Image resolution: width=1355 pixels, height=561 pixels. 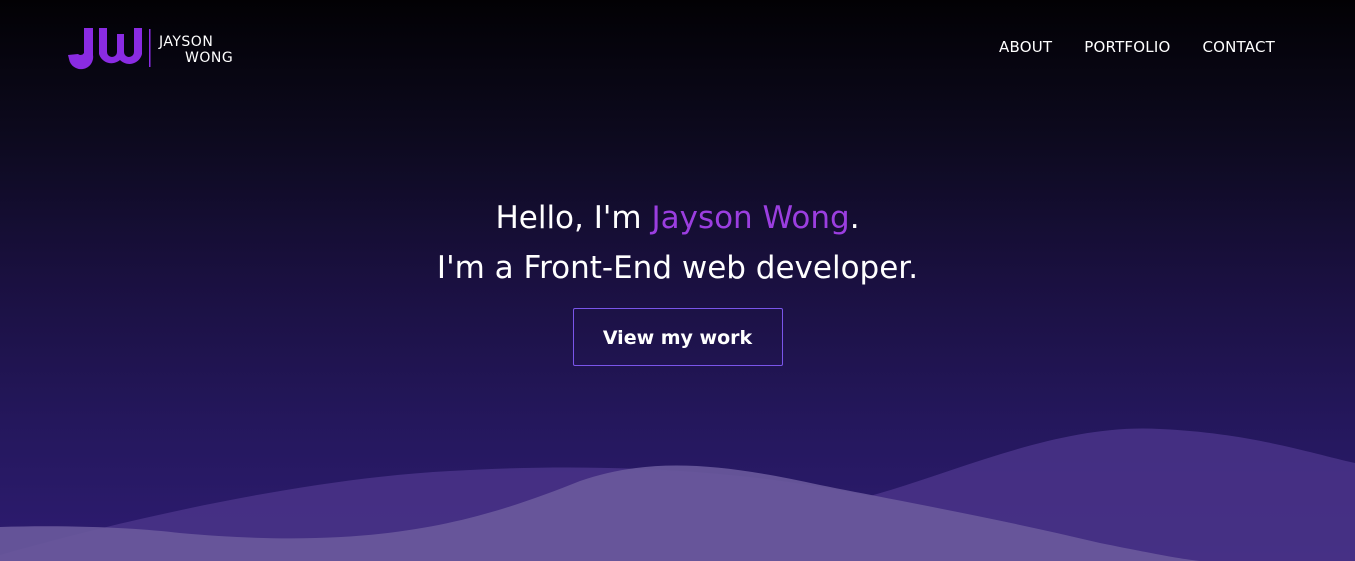 I want to click on jw-mark-icon, so click(x=105, y=49).